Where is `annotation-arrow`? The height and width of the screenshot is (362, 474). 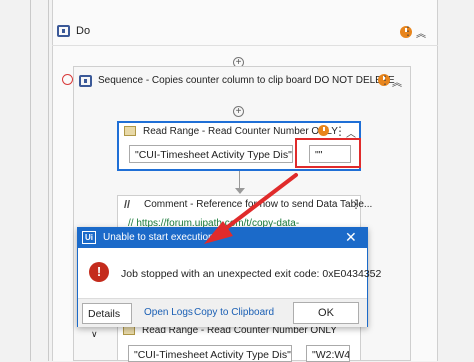
annotation-arrow is located at coordinates (251, 208).